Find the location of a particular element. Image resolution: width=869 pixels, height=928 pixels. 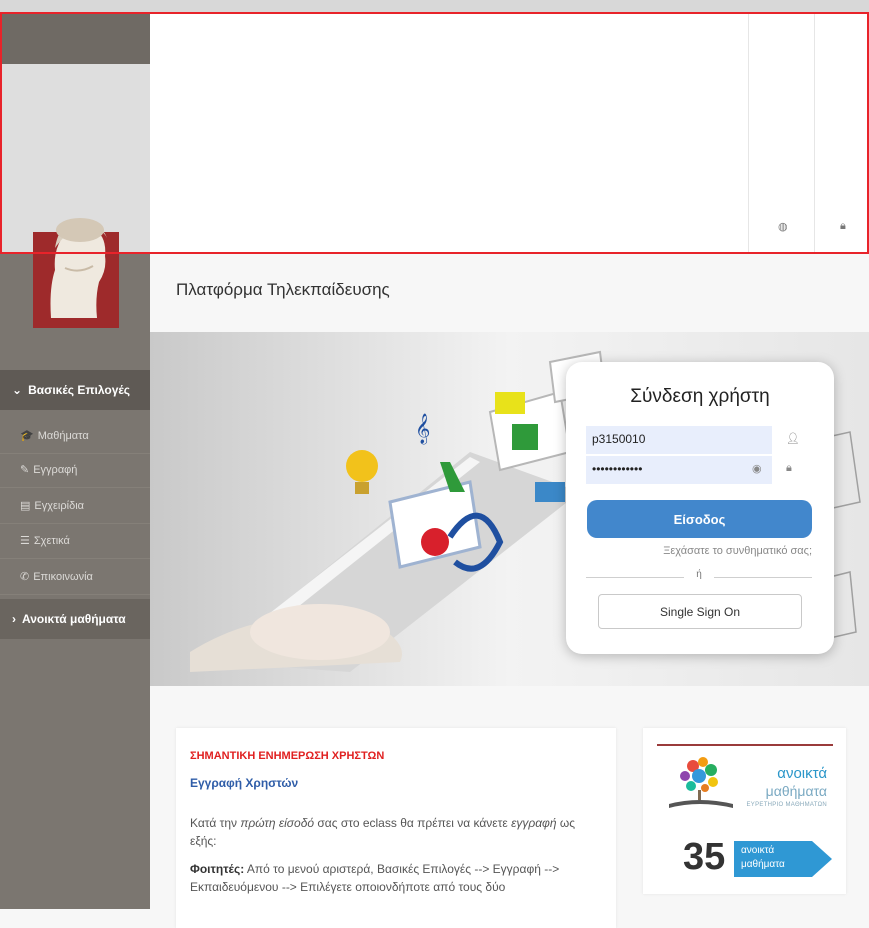

open-courses-name: ανοικτά is located at coordinates (802, 773).